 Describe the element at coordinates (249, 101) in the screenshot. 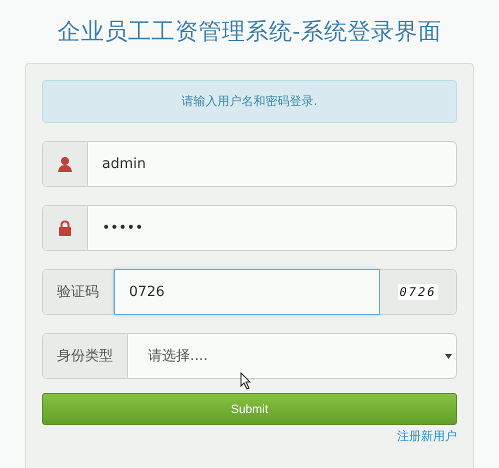

I see `info-message: 请输入用户名和密码登录.` at that location.